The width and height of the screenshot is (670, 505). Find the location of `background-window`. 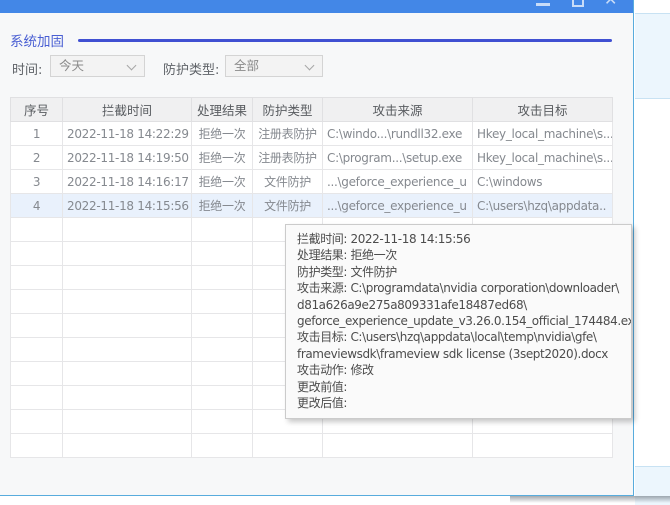

background-window is located at coordinates (652, 252).